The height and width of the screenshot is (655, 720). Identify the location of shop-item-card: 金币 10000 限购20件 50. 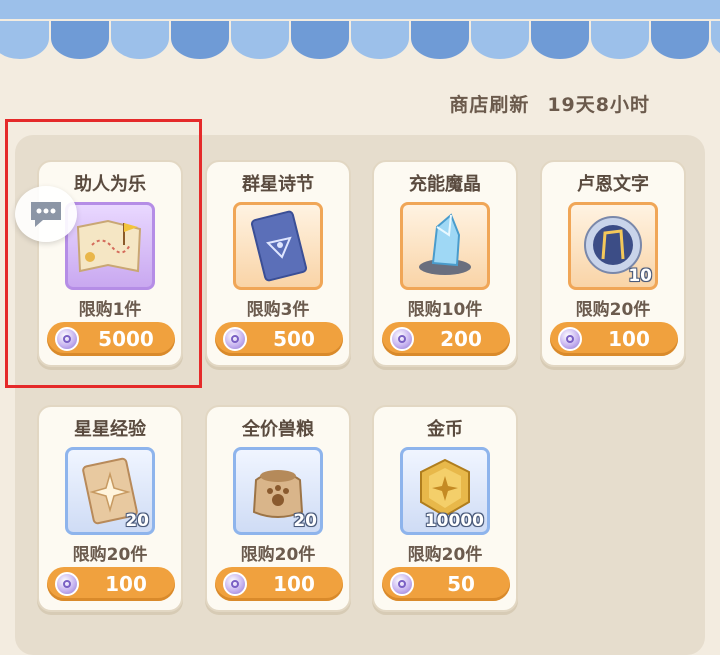
(445, 508).